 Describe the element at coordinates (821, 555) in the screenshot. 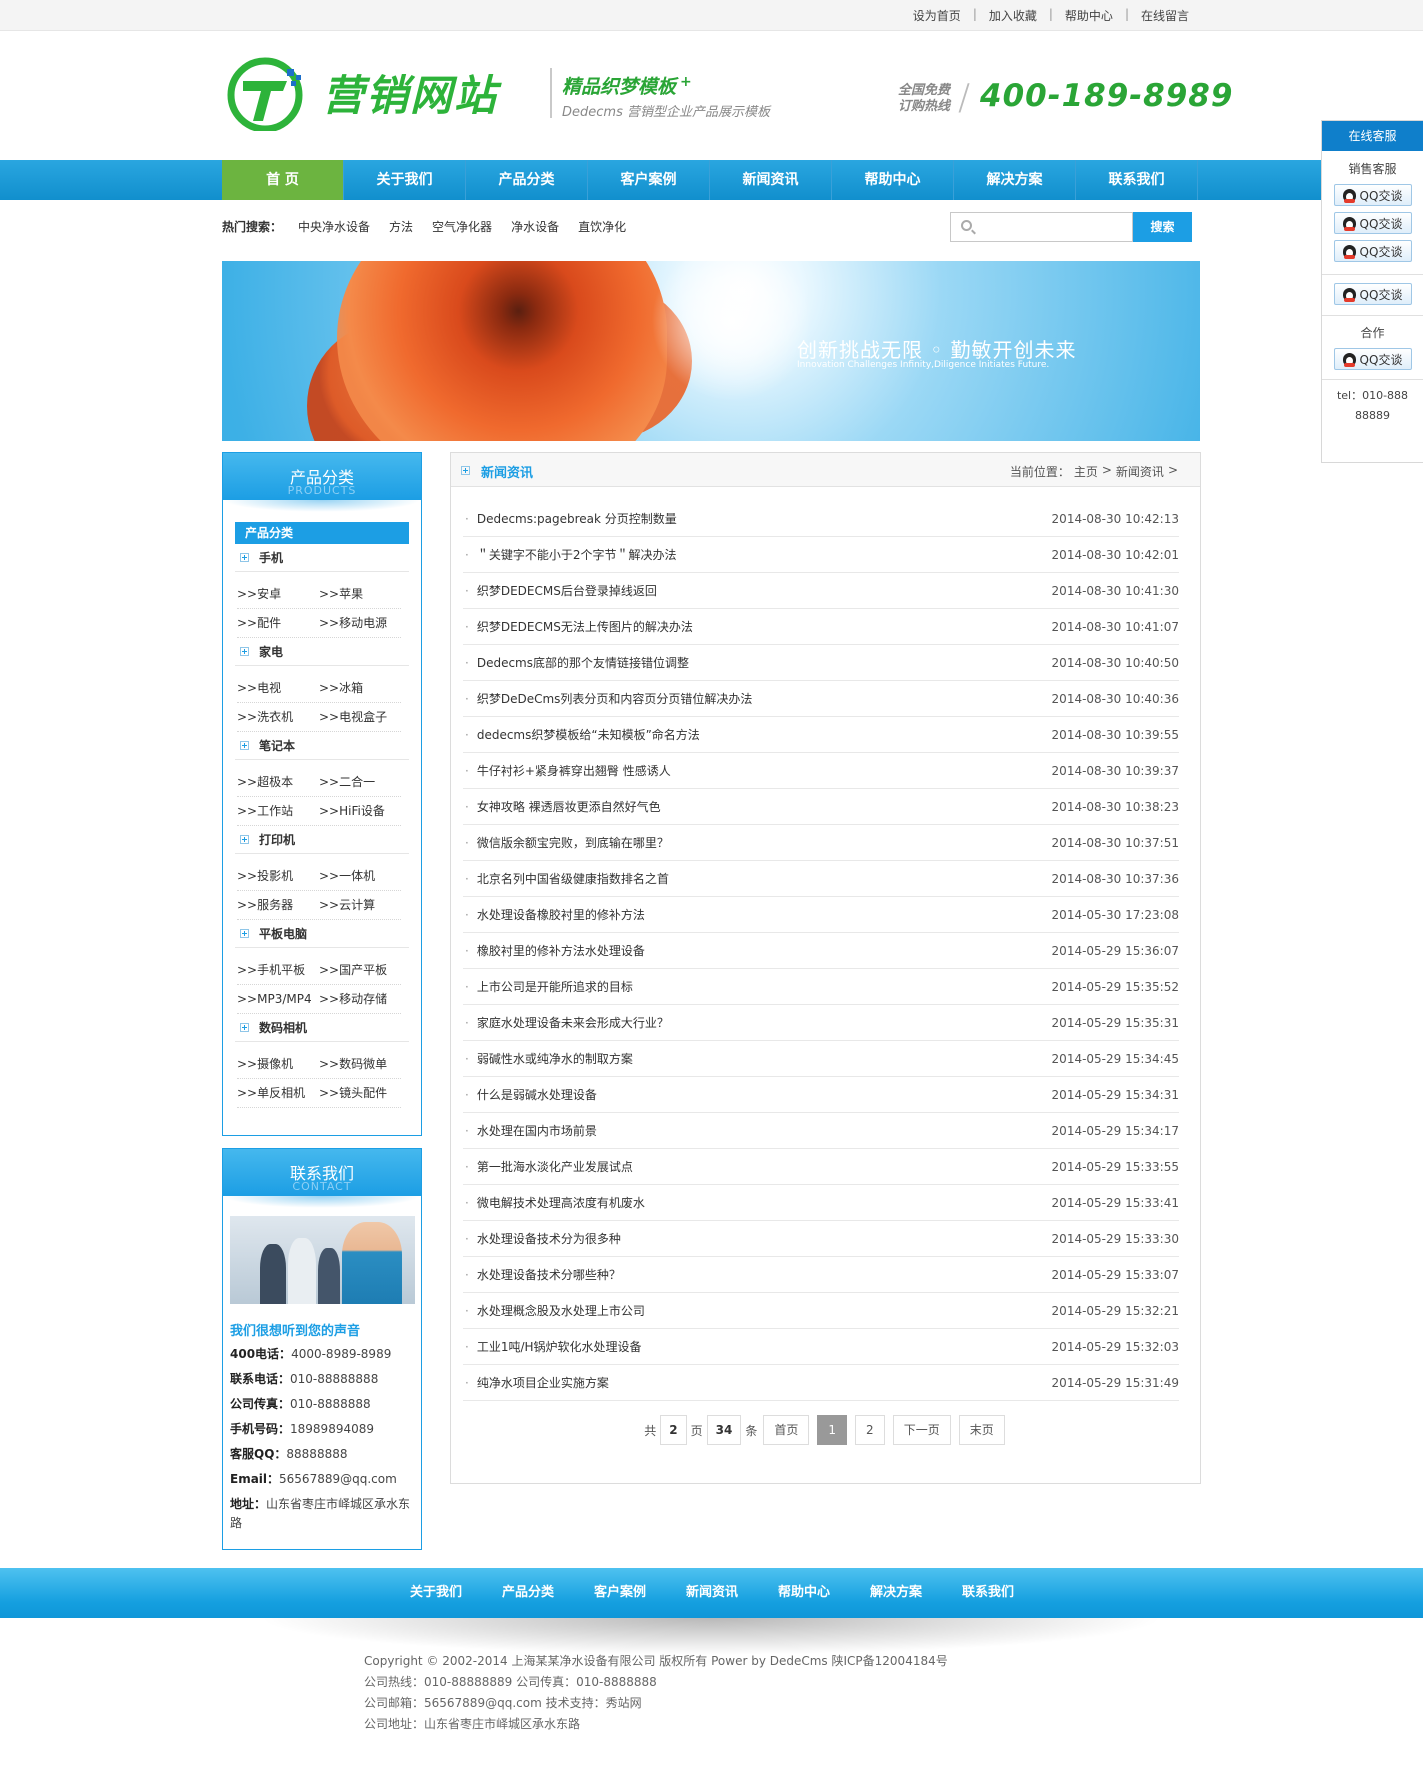

I see `news-row: · ＂关键字不能小于2个字节＂解决办法 2014-08-30 10:42:01` at that location.